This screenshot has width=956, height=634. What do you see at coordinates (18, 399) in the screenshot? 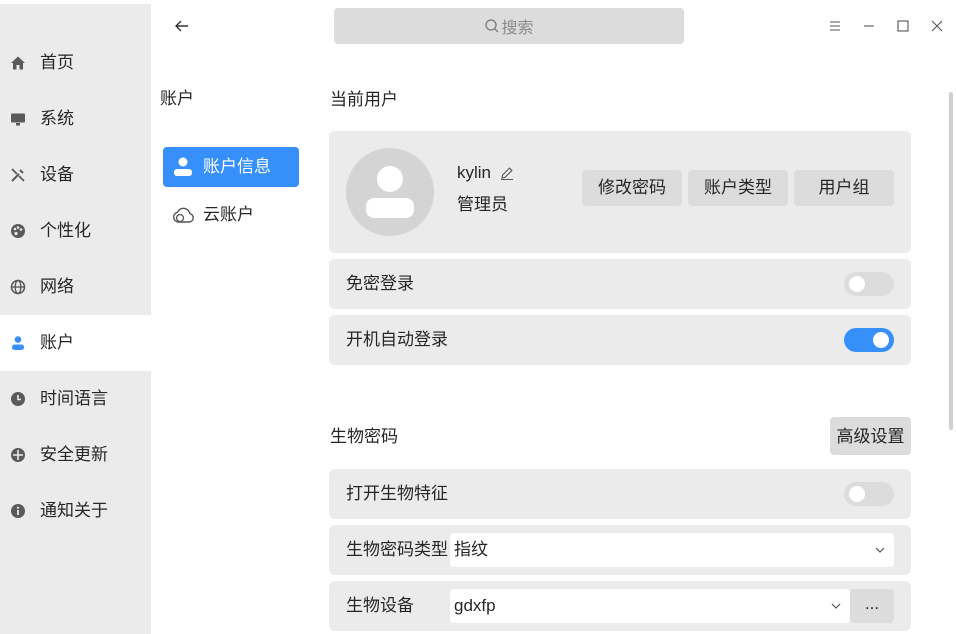
I see `clock-icon` at bounding box center [18, 399].